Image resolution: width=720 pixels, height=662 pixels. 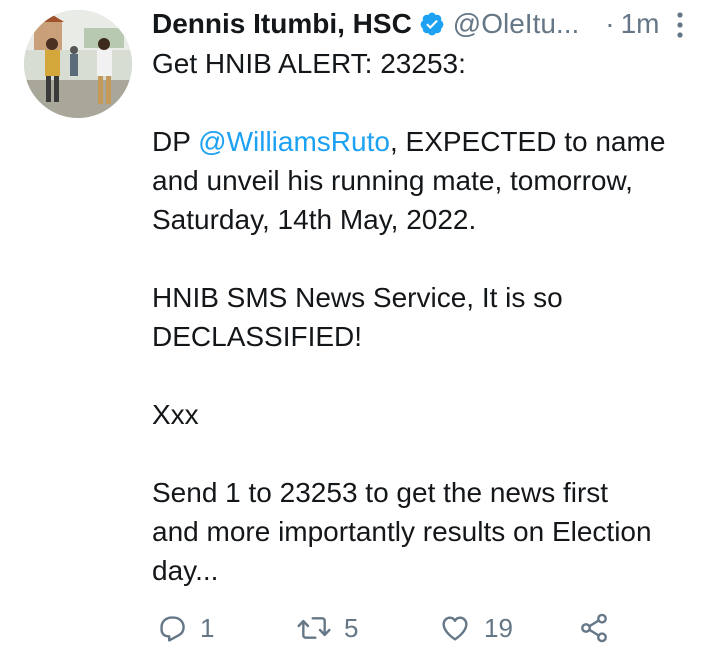 I want to click on reply-icon, so click(x=172, y=628).